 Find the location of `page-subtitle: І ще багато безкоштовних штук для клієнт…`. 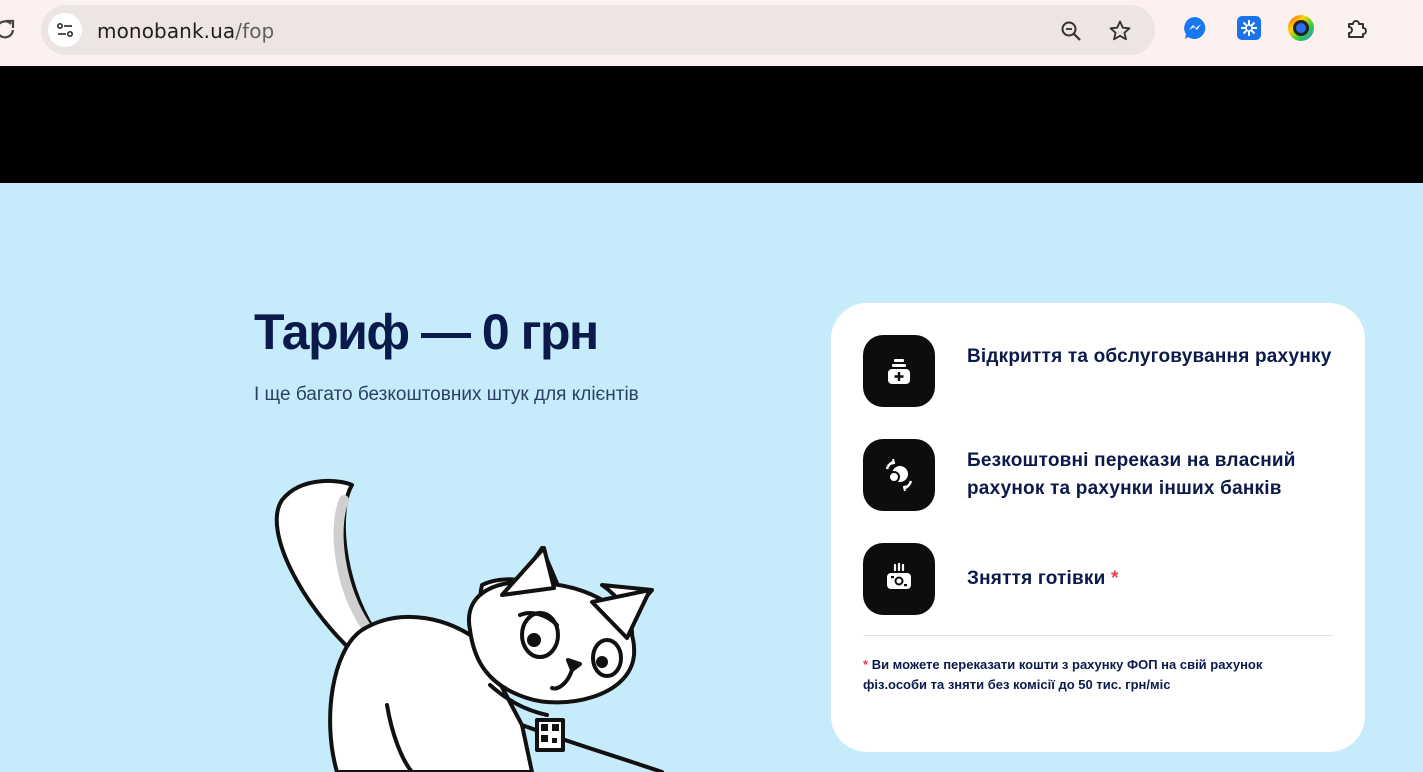

page-subtitle: І ще багато безкоштовних штук для клієнт… is located at coordinates (446, 394).